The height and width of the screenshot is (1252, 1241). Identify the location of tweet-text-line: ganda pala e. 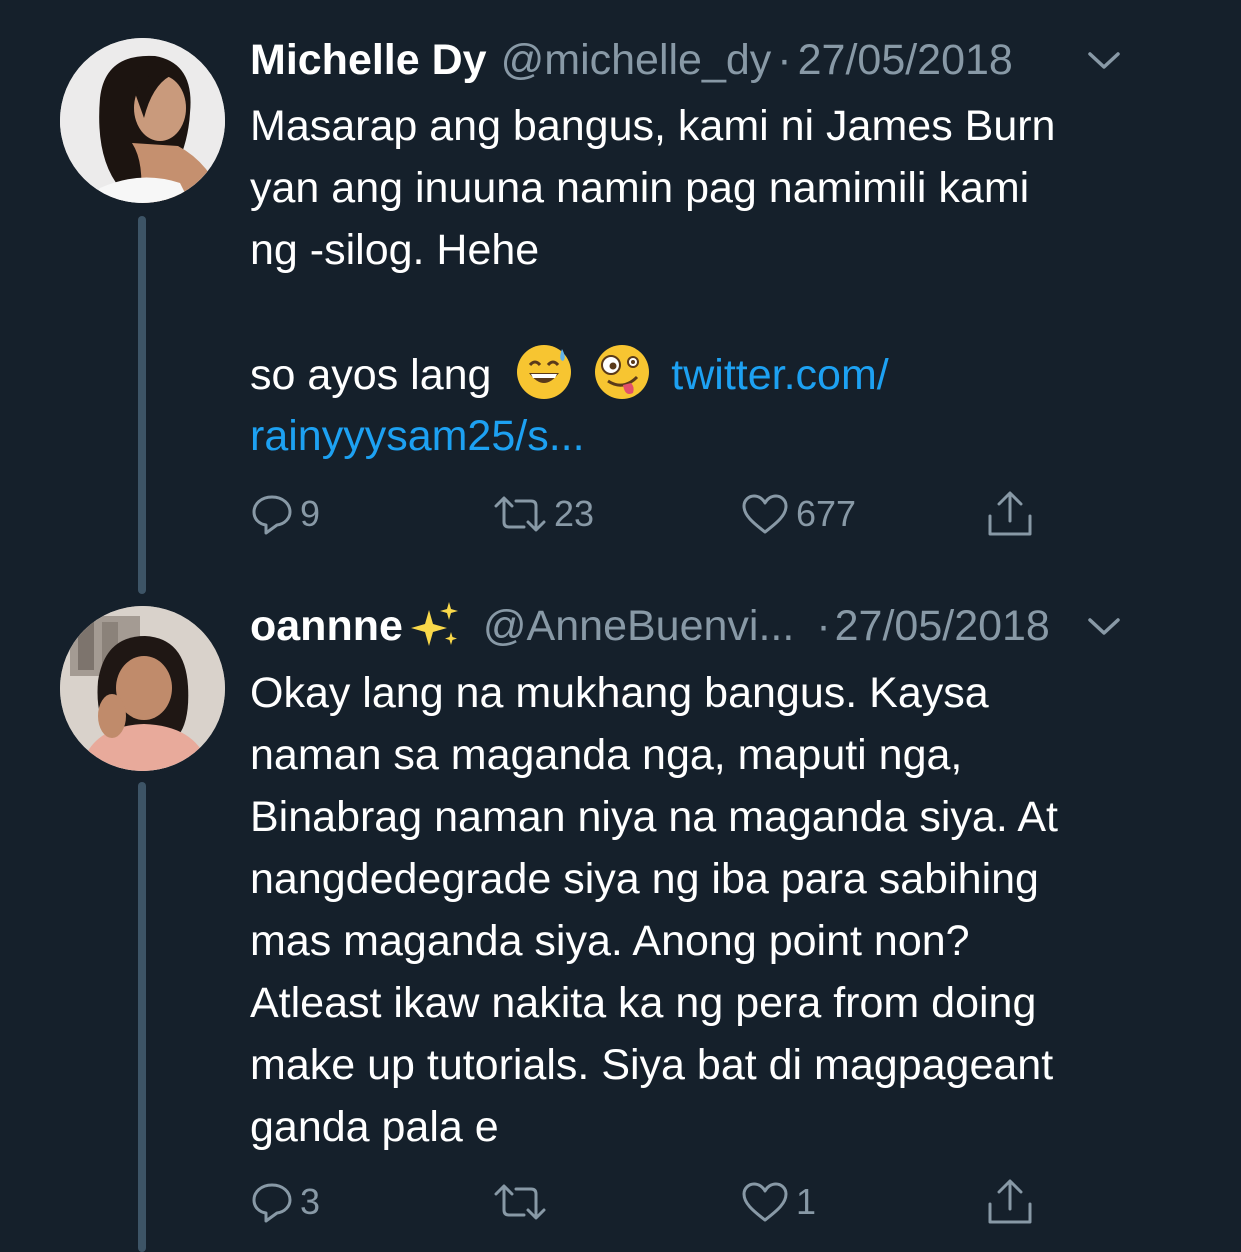
(374, 1127).